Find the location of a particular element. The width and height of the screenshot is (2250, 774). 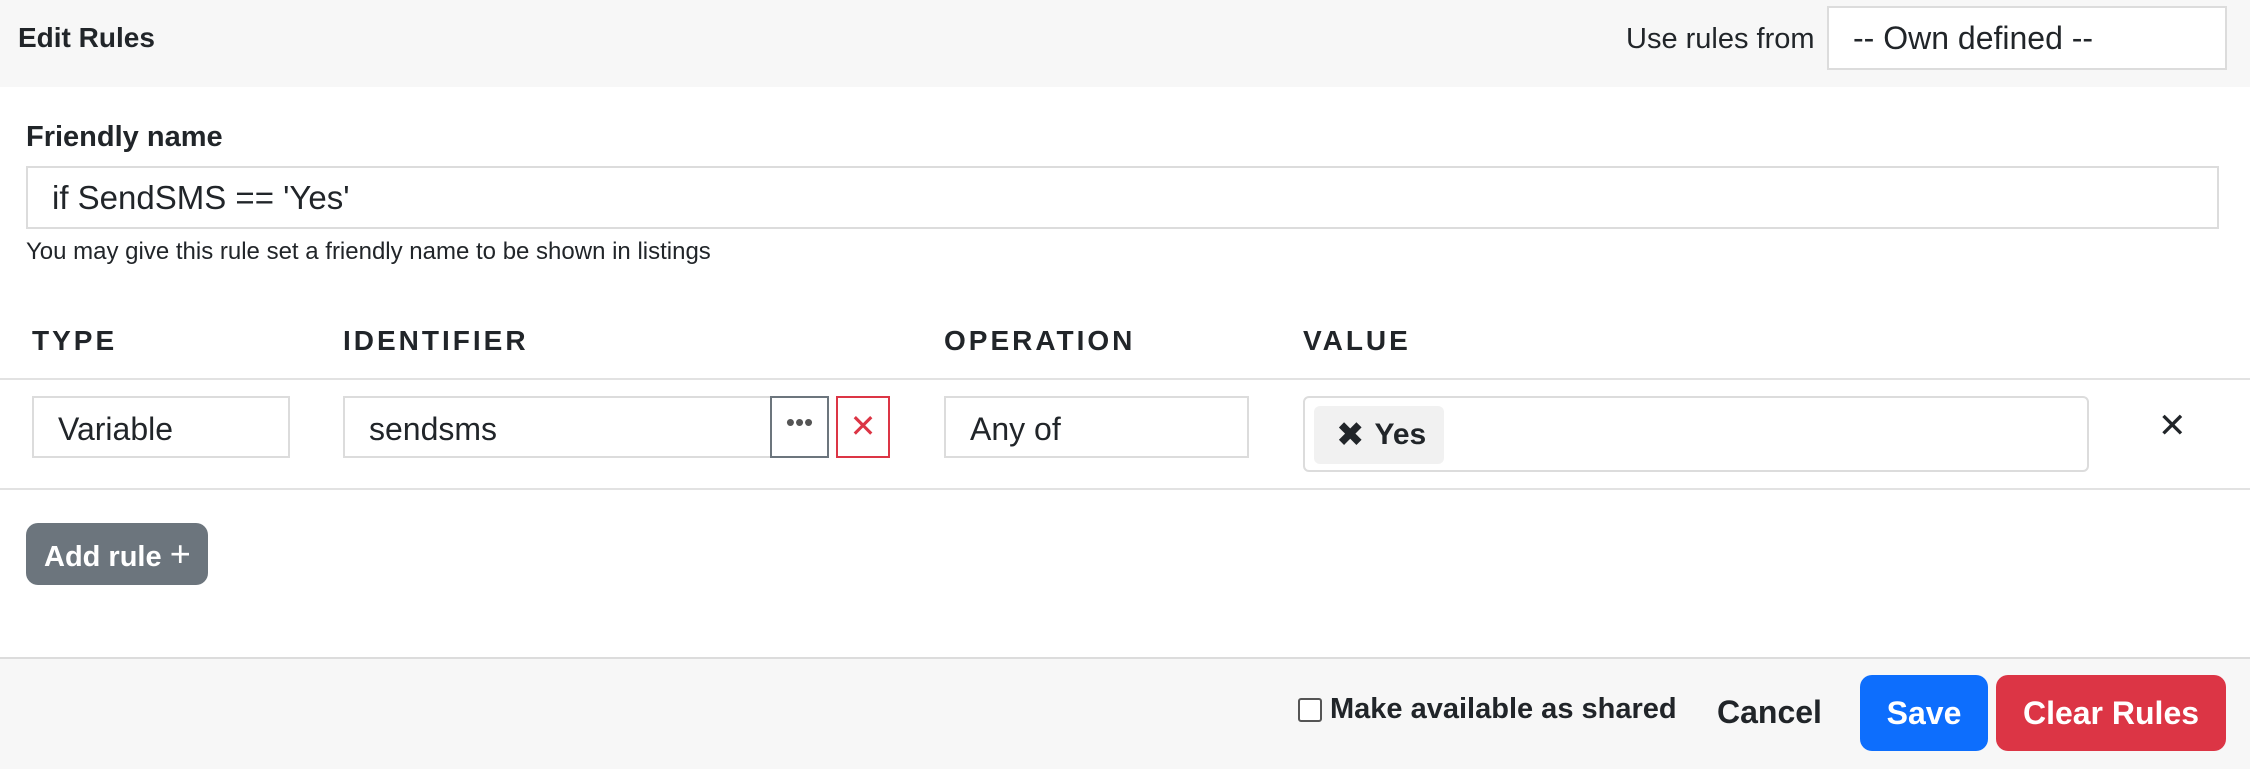

use-rules-select: -- Own defined -- is located at coordinates (2027, 38).